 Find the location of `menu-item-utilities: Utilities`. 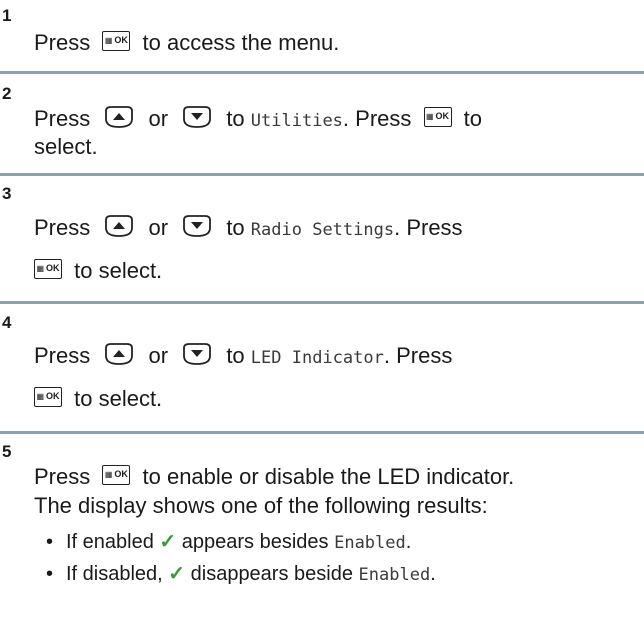

menu-item-utilities: Utilities is located at coordinates (296, 121).